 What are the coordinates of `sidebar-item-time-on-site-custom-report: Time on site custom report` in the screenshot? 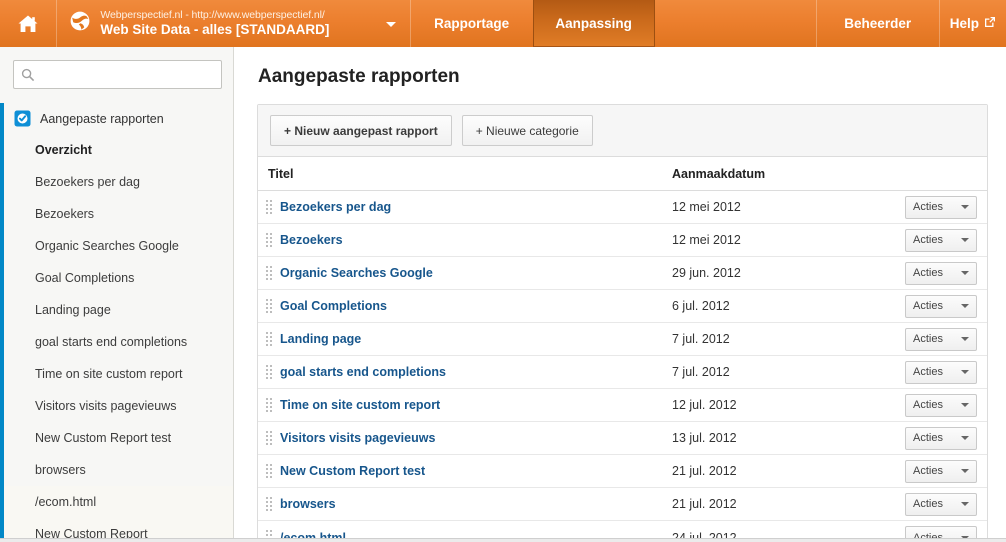 It's located at (116, 374).